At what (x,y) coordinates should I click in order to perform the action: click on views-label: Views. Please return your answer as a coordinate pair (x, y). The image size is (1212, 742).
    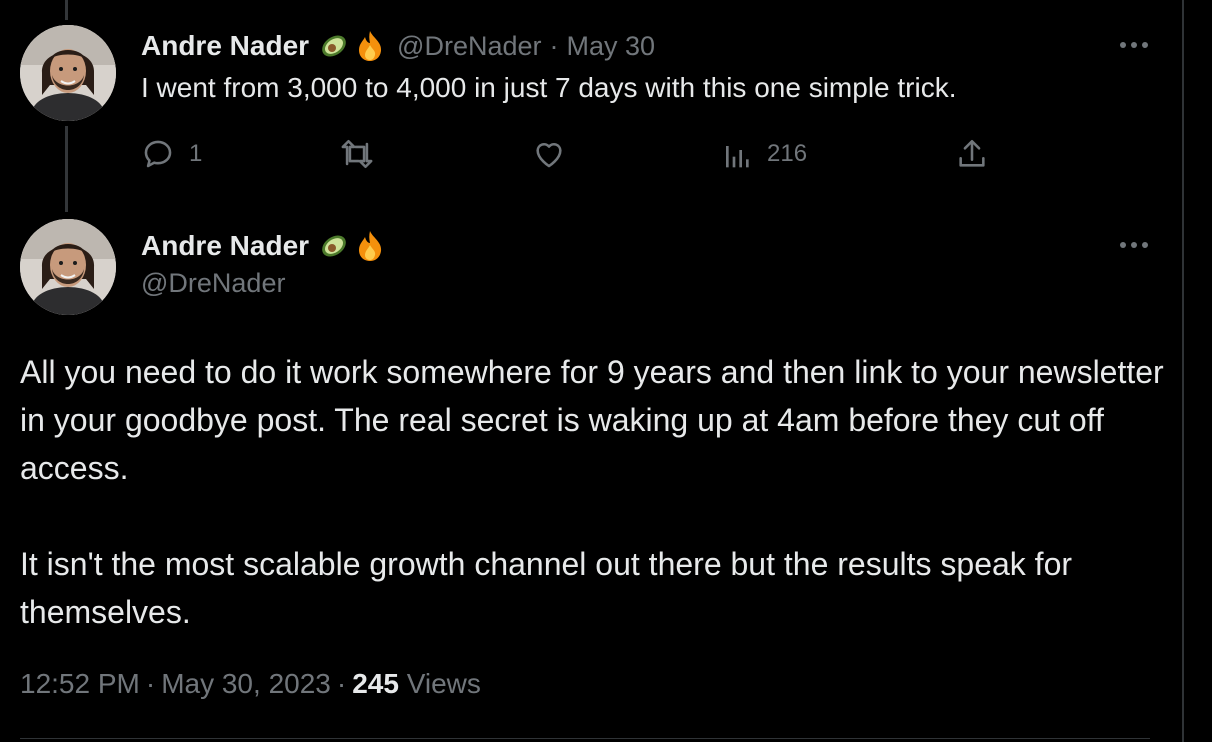
    Looking at the image, I should click on (443, 683).